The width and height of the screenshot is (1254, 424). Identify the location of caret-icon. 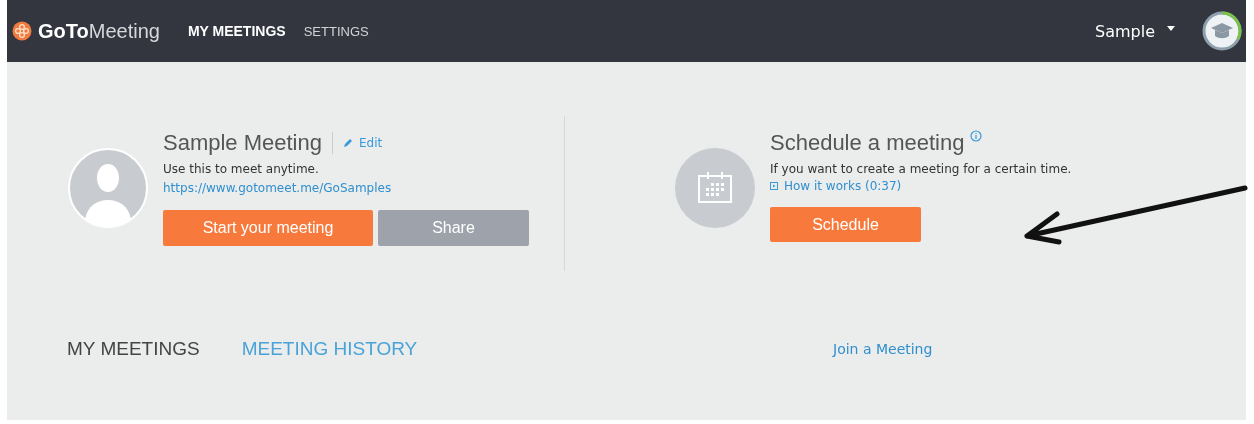
(1171, 28).